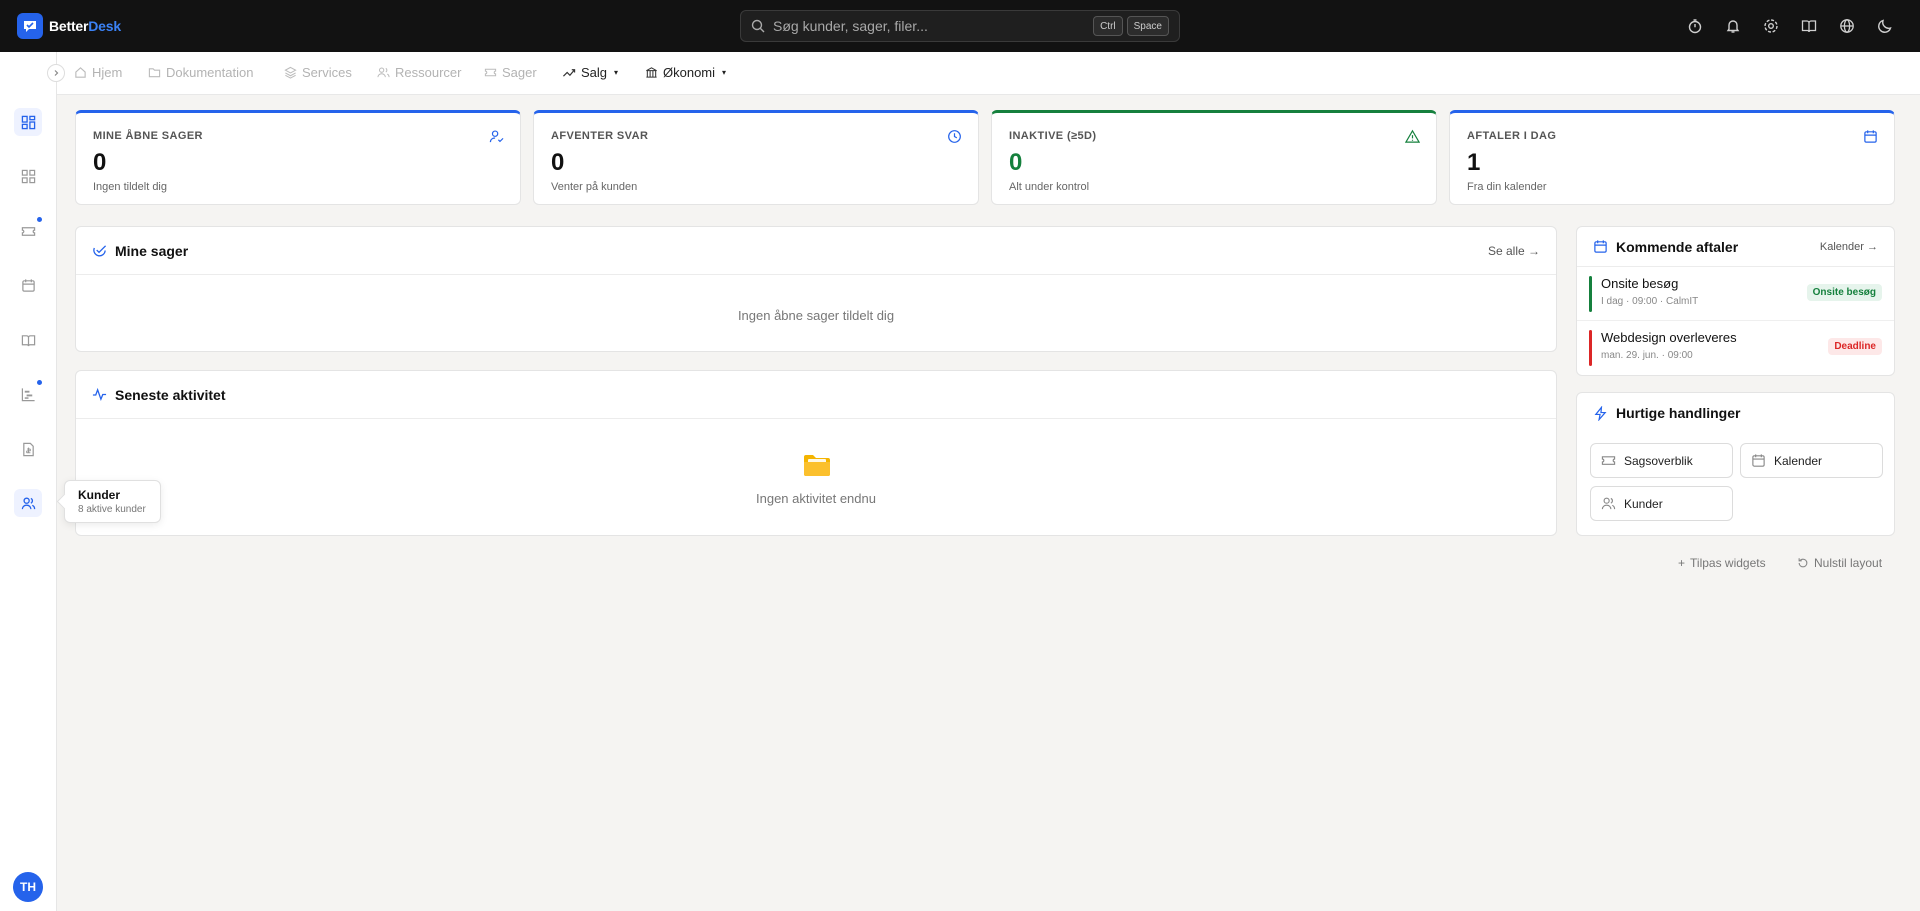 The height and width of the screenshot is (911, 1920). What do you see at coordinates (1839, 563) in the screenshot?
I see `reset-layout-button: Nulstil layout` at bounding box center [1839, 563].